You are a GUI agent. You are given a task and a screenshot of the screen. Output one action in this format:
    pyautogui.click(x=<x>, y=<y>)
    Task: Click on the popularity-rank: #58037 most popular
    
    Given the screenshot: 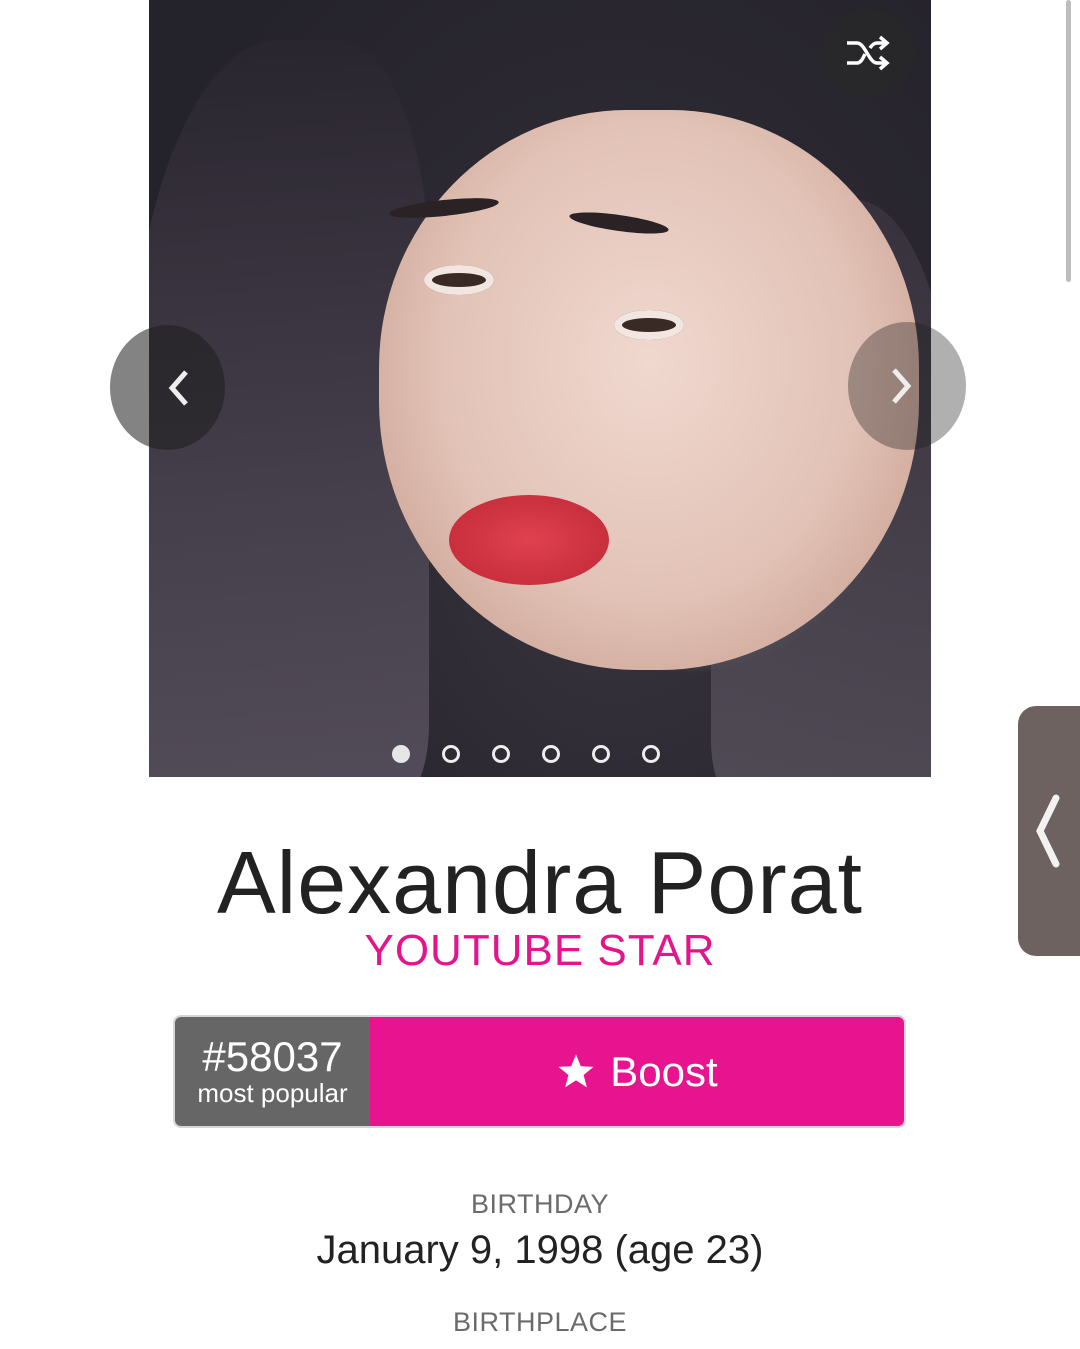 What is the action you would take?
    pyautogui.click(x=272, y=1071)
    